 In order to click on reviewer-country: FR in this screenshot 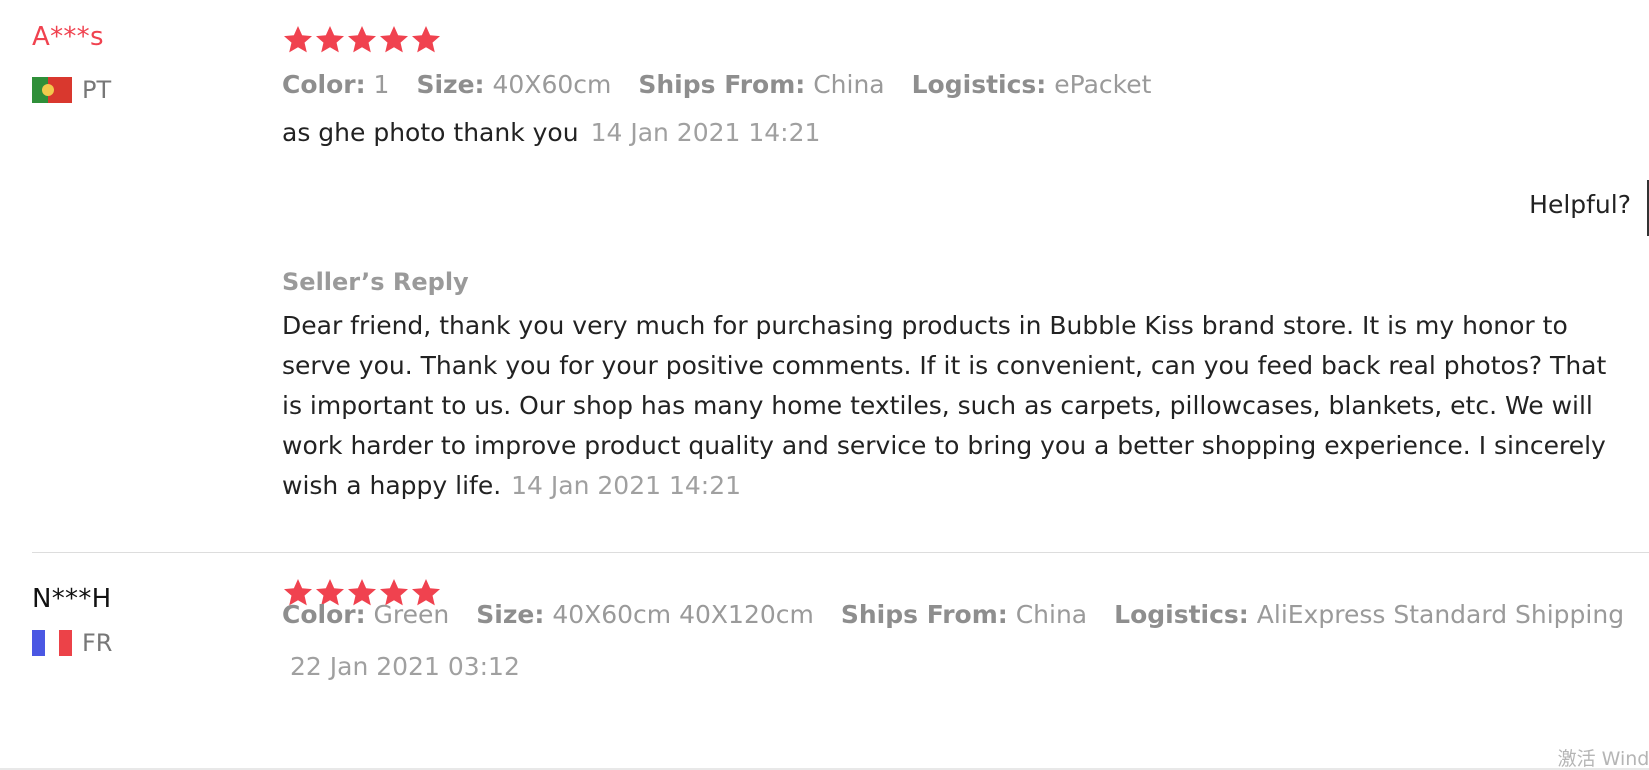, I will do `click(72, 643)`.